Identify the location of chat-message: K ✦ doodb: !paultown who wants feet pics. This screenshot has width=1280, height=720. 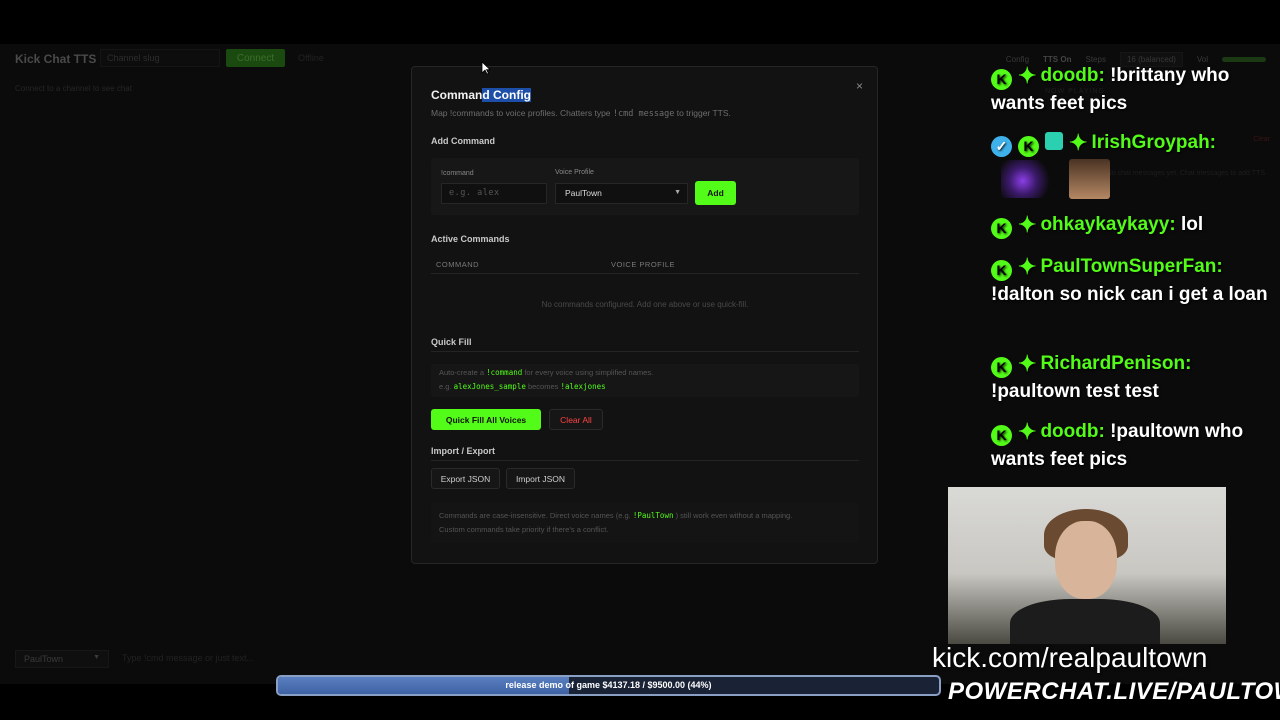
(1131, 446).